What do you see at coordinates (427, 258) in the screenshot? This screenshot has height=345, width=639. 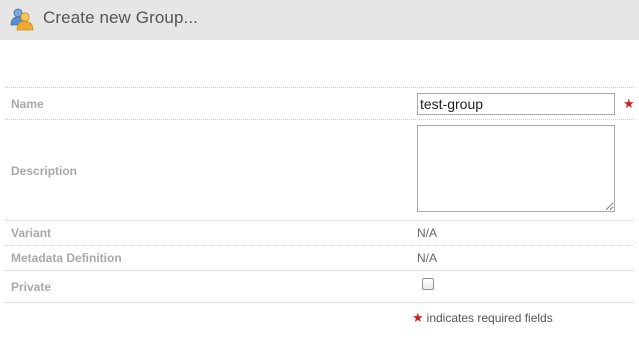 I see `metadata-definition-value: N/A` at bounding box center [427, 258].